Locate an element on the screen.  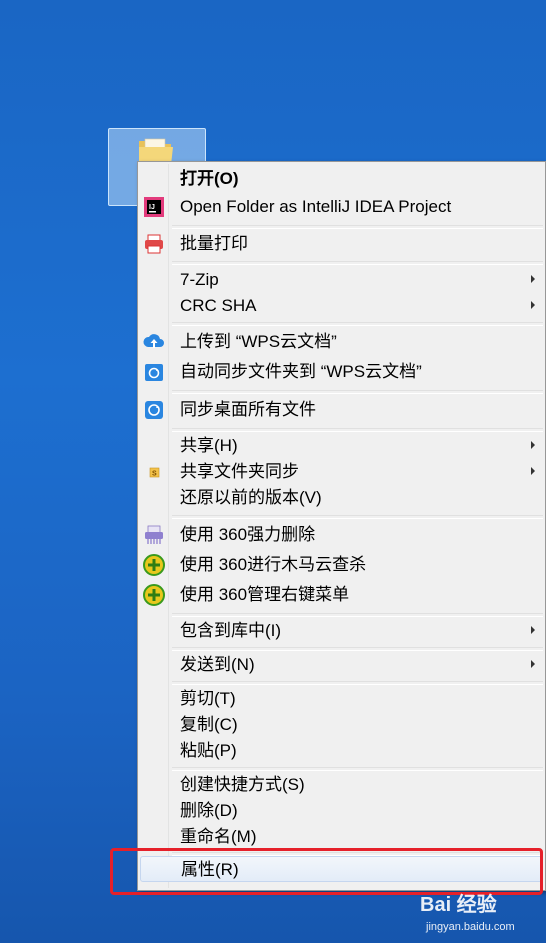
menu-item-delete: 删除(D) is located at coordinates (341, 811).